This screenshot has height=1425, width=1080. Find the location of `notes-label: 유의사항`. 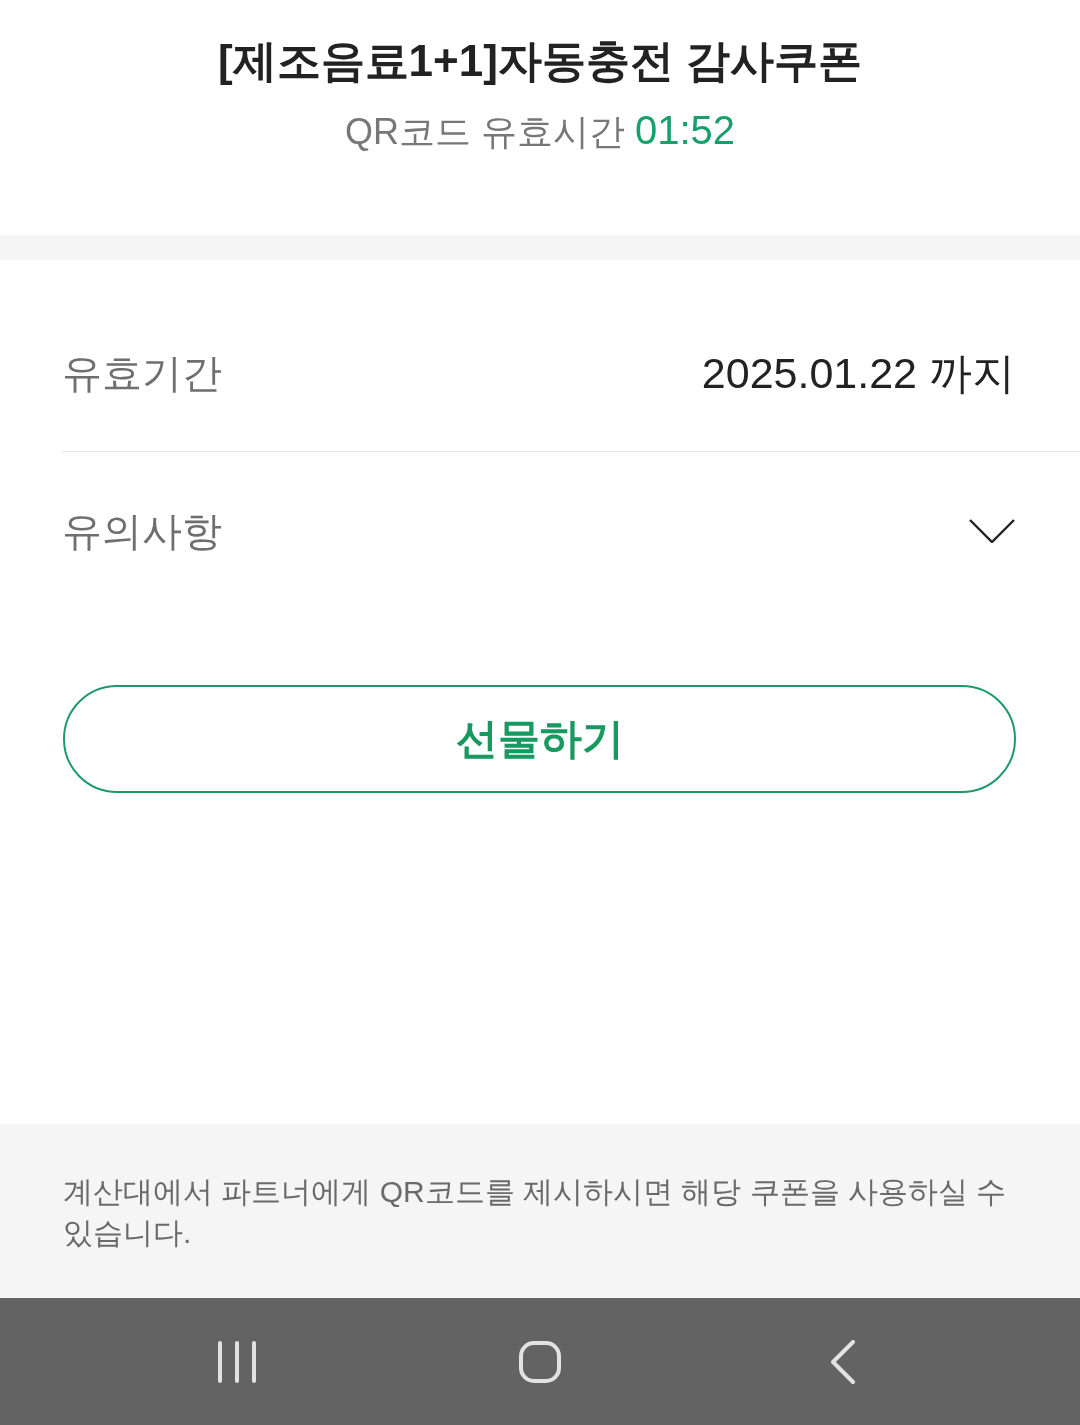

notes-label: 유의사항 is located at coordinates (142, 531).